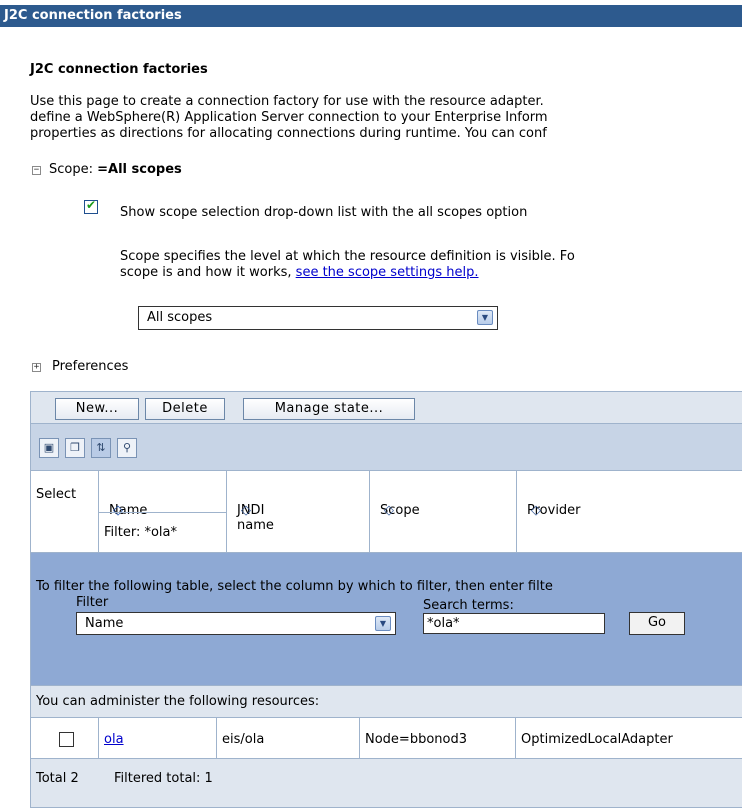 The height and width of the screenshot is (808, 742). I want to click on search-terms-label: Search terms:, so click(468, 605).